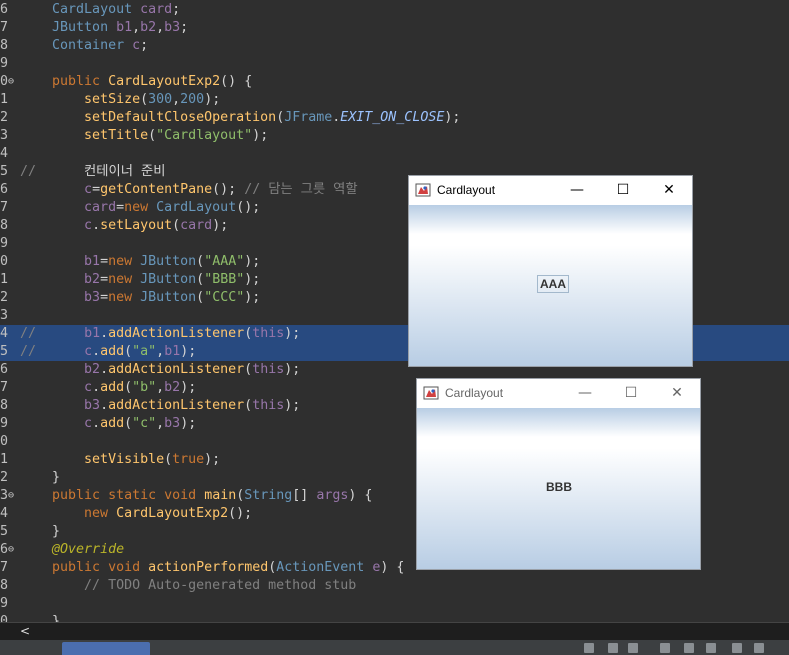 The height and width of the screenshot is (655, 789). Describe the element at coordinates (88, 549) in the screenshot. I see `code-text: @Override` at that location.